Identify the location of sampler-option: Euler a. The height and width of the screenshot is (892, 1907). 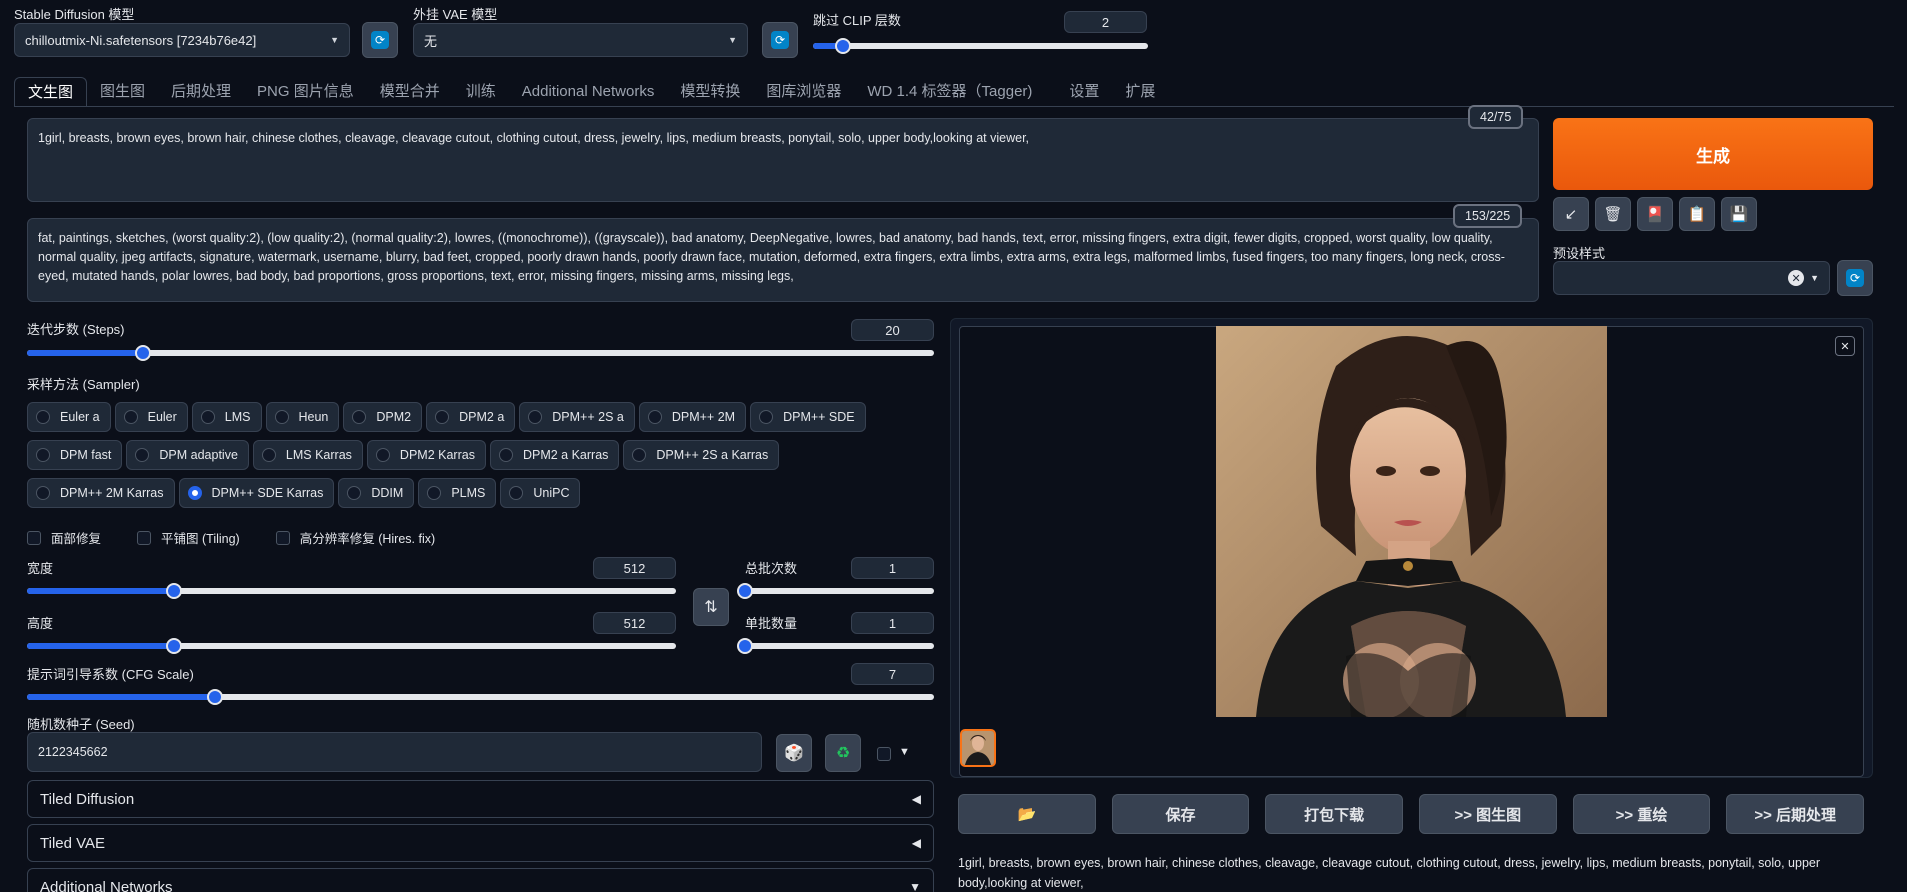
(69, 417).